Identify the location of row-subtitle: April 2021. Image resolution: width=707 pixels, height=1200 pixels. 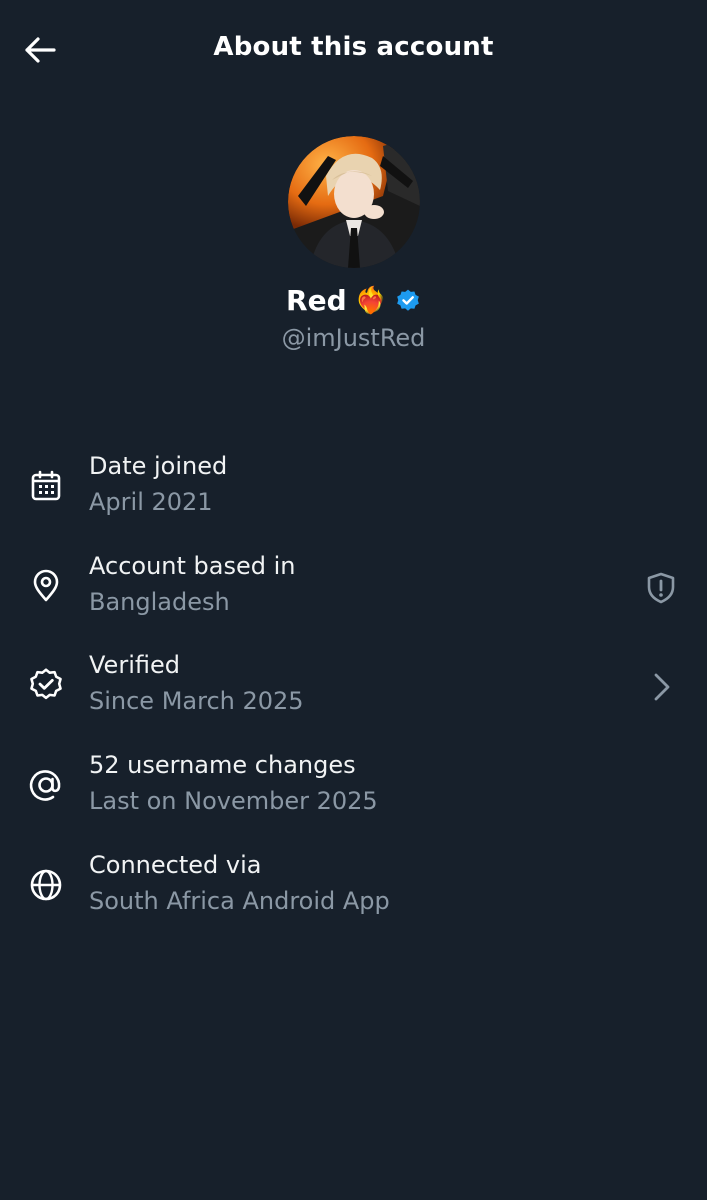
(151, 502).